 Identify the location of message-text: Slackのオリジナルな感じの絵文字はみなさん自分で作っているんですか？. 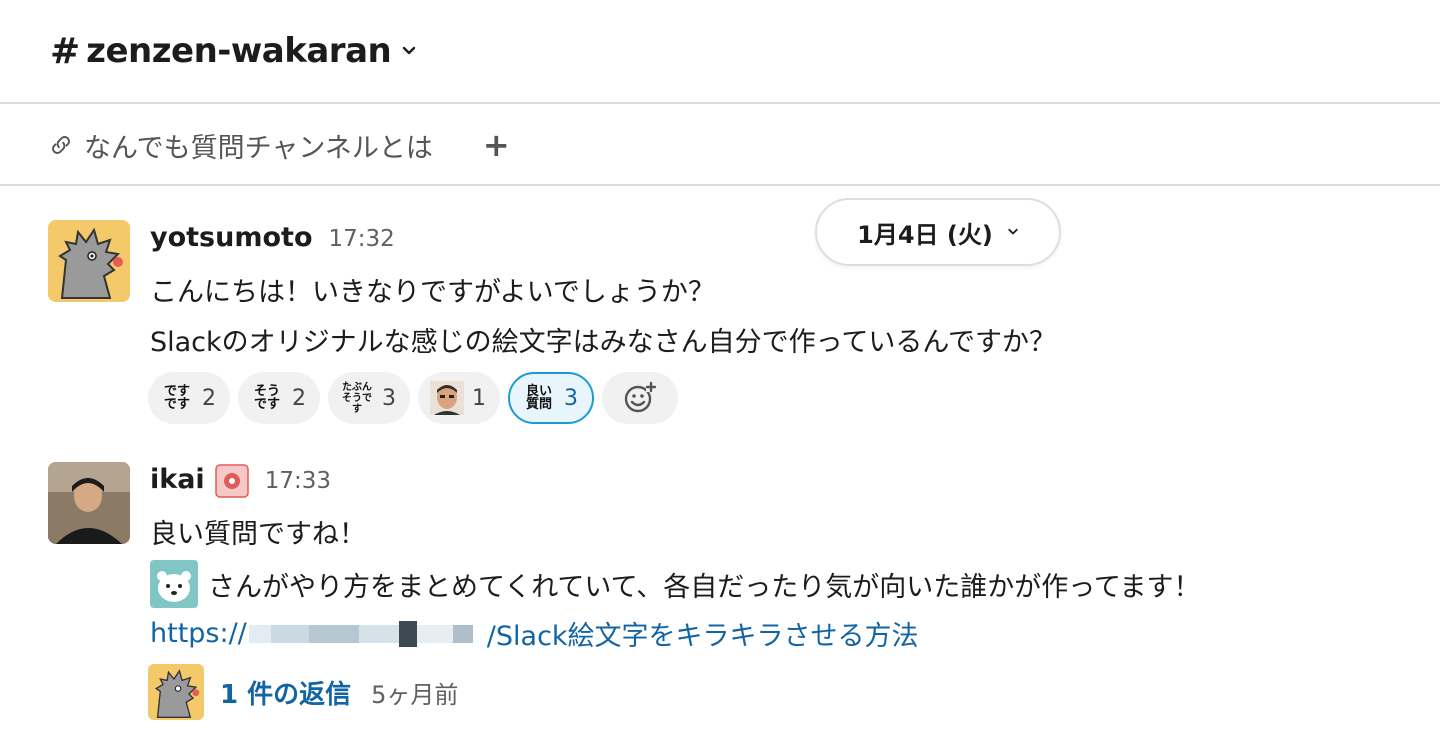
(603, 342).